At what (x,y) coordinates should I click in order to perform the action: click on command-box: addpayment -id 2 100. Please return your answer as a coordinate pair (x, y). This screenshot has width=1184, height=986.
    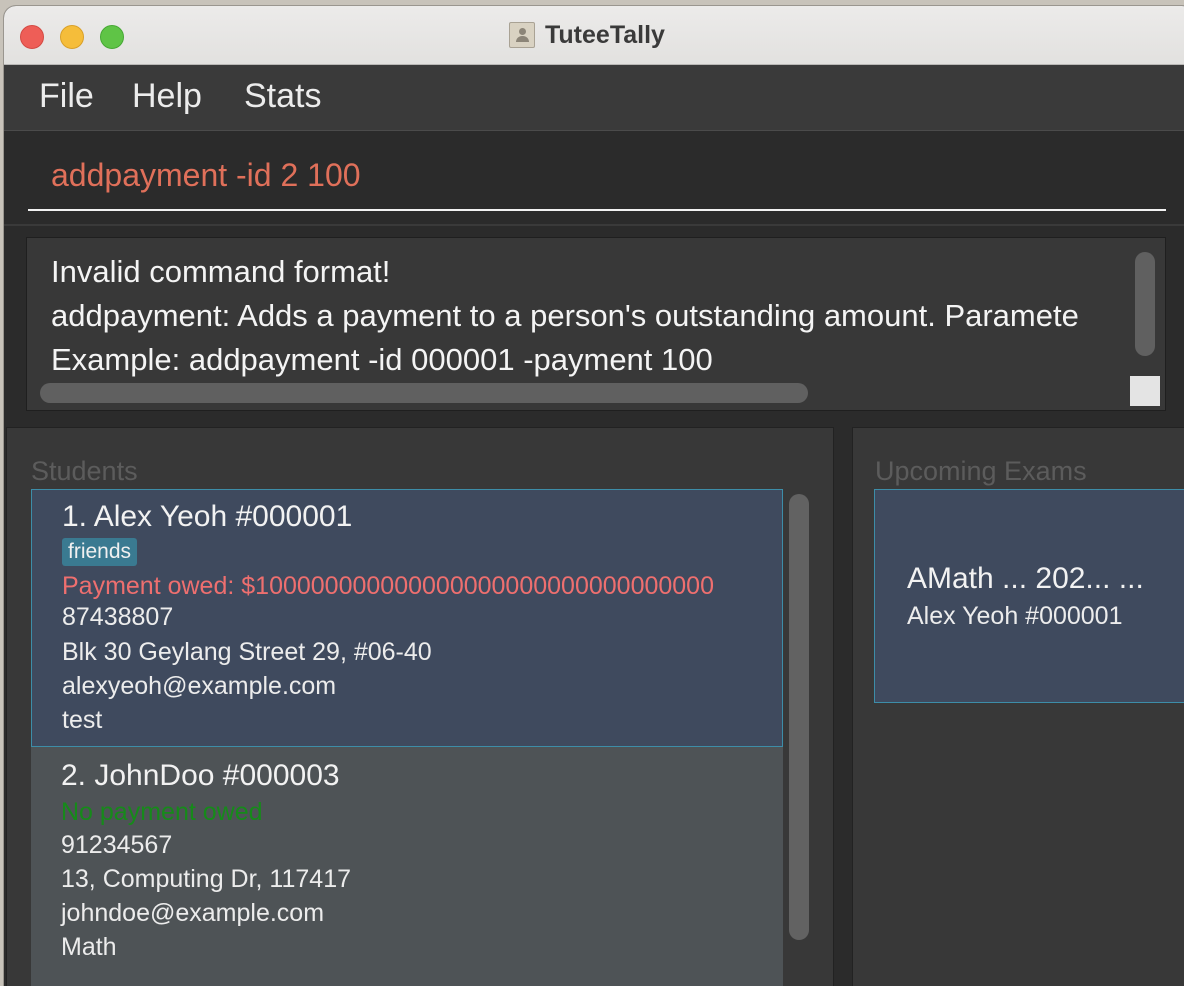
    Looking at the image, I should click on (594, 178).